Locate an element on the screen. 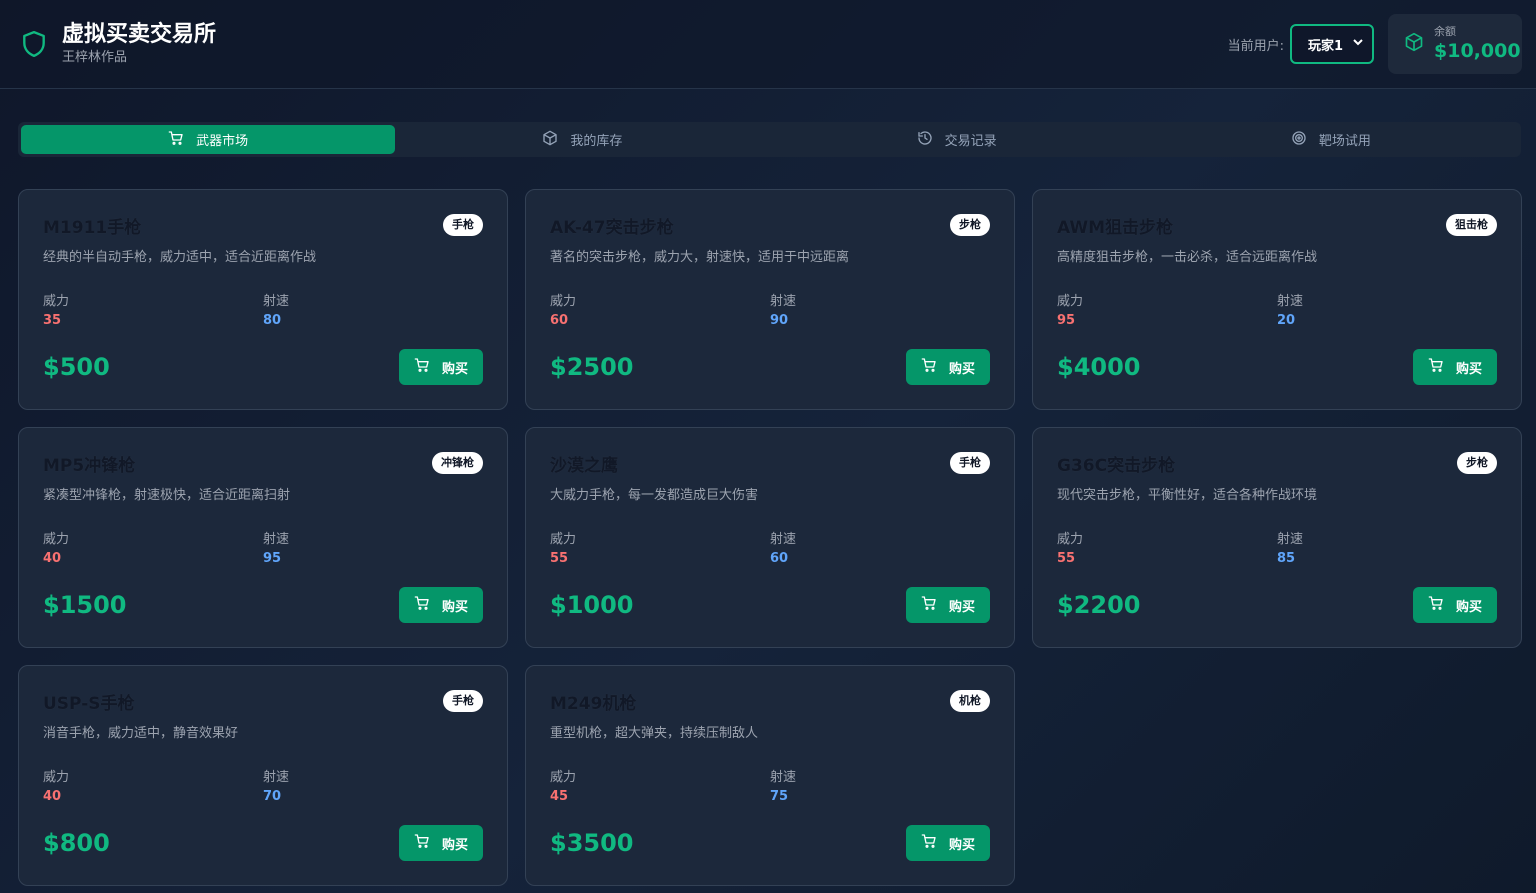  weapon-stats: 威力 35 射速 80 is located at coordinates (263, 311).